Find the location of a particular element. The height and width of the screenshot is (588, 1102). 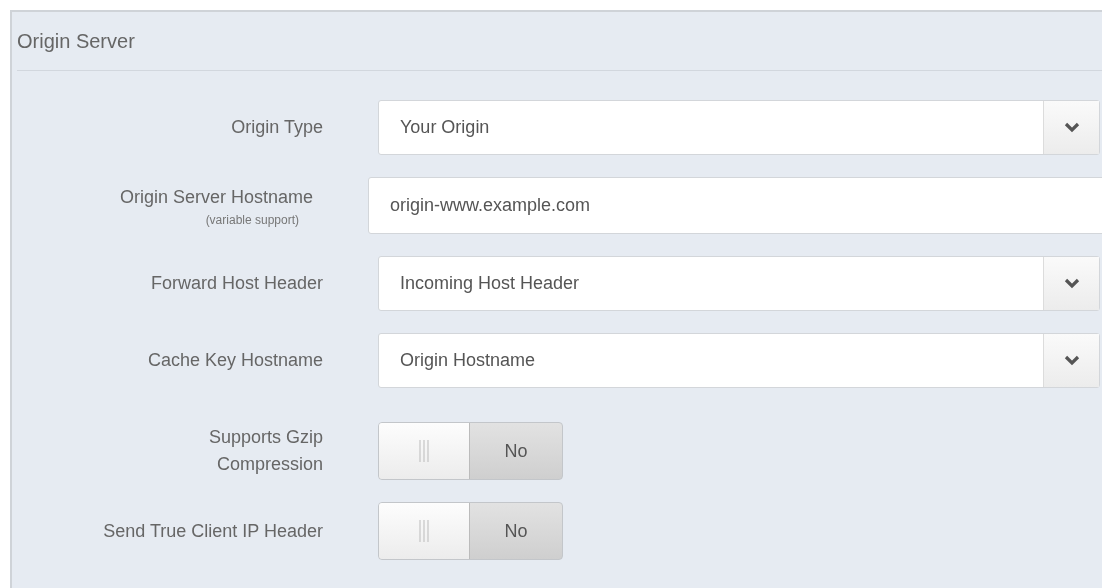

panel-title: Origin Server is located at coordinates (76, 41).